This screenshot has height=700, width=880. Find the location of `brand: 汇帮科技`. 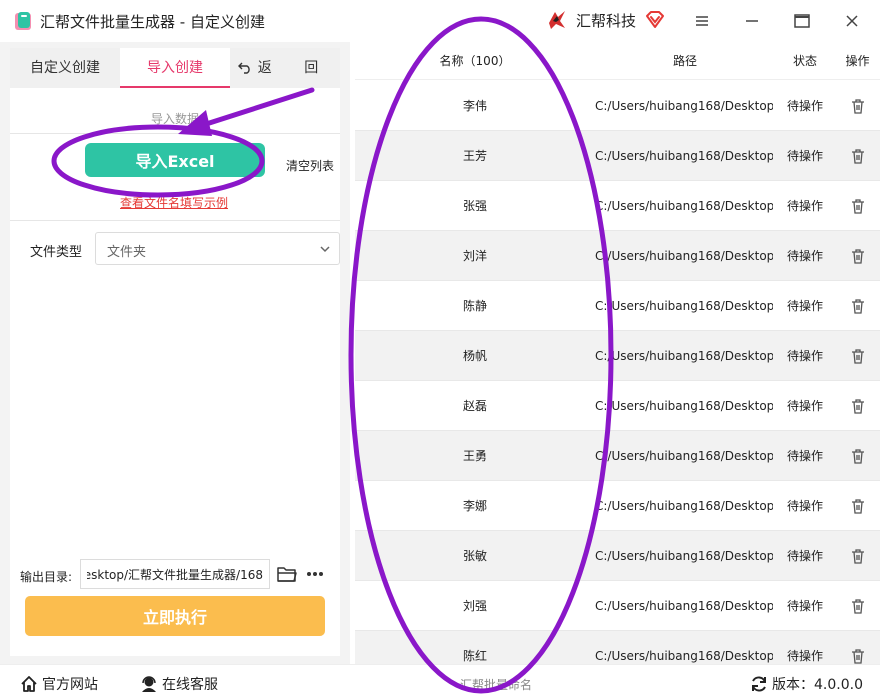

brand: 汇帮科技 is located at coordinates (591, 20).